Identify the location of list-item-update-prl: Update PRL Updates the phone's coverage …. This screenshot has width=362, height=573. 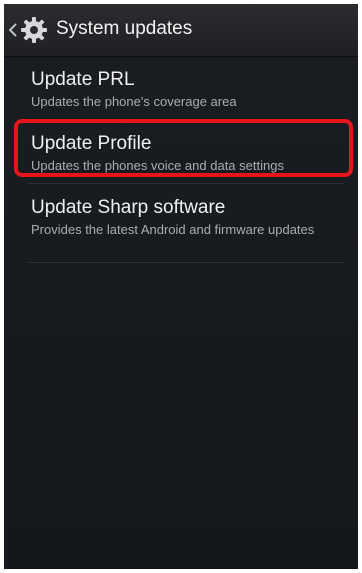
(181, 88).